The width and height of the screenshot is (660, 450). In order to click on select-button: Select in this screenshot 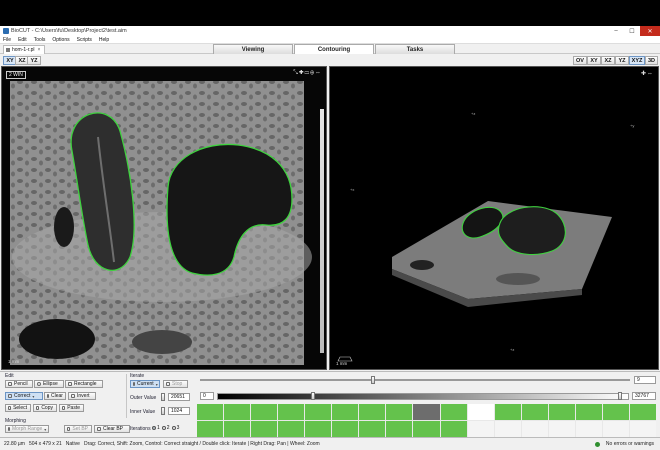, I will do `click(18, 408)`.